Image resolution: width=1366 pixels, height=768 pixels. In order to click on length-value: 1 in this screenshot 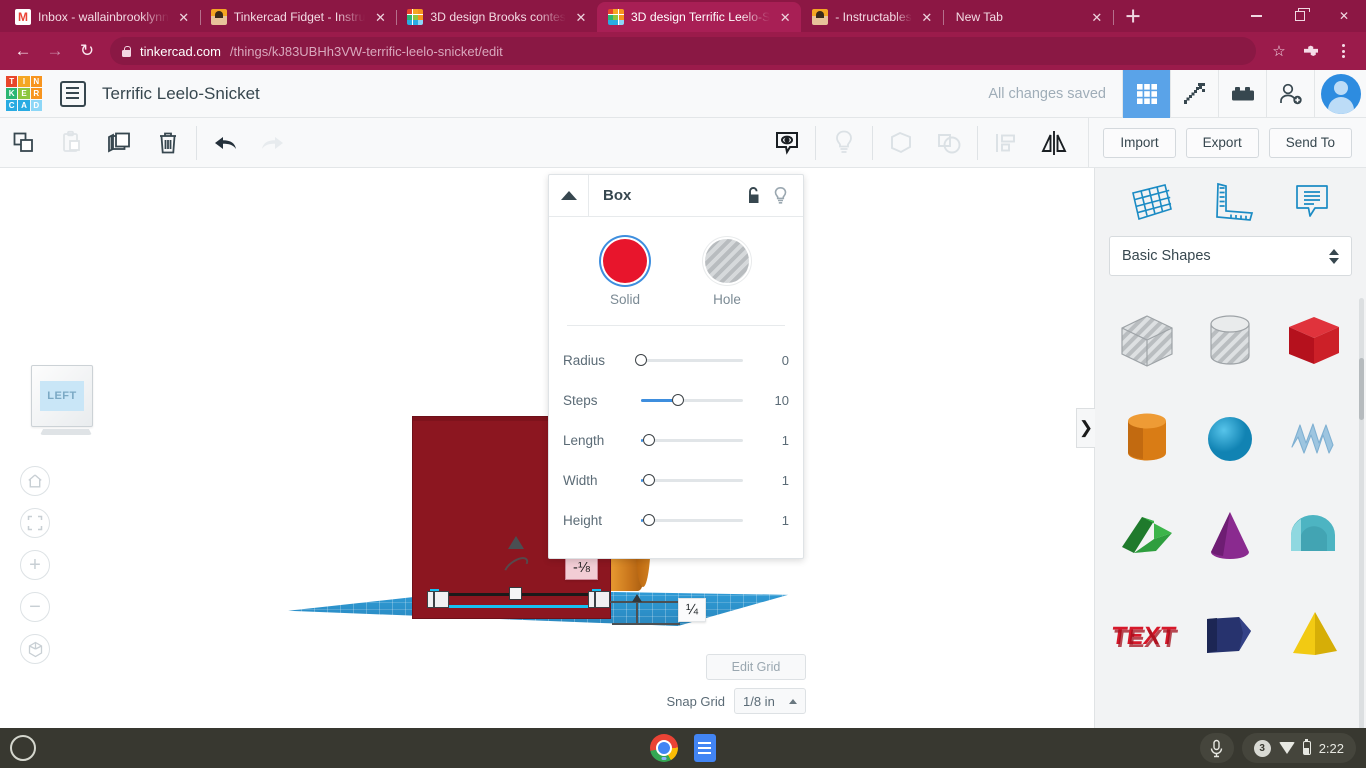, I will do `click(772, 440)`.